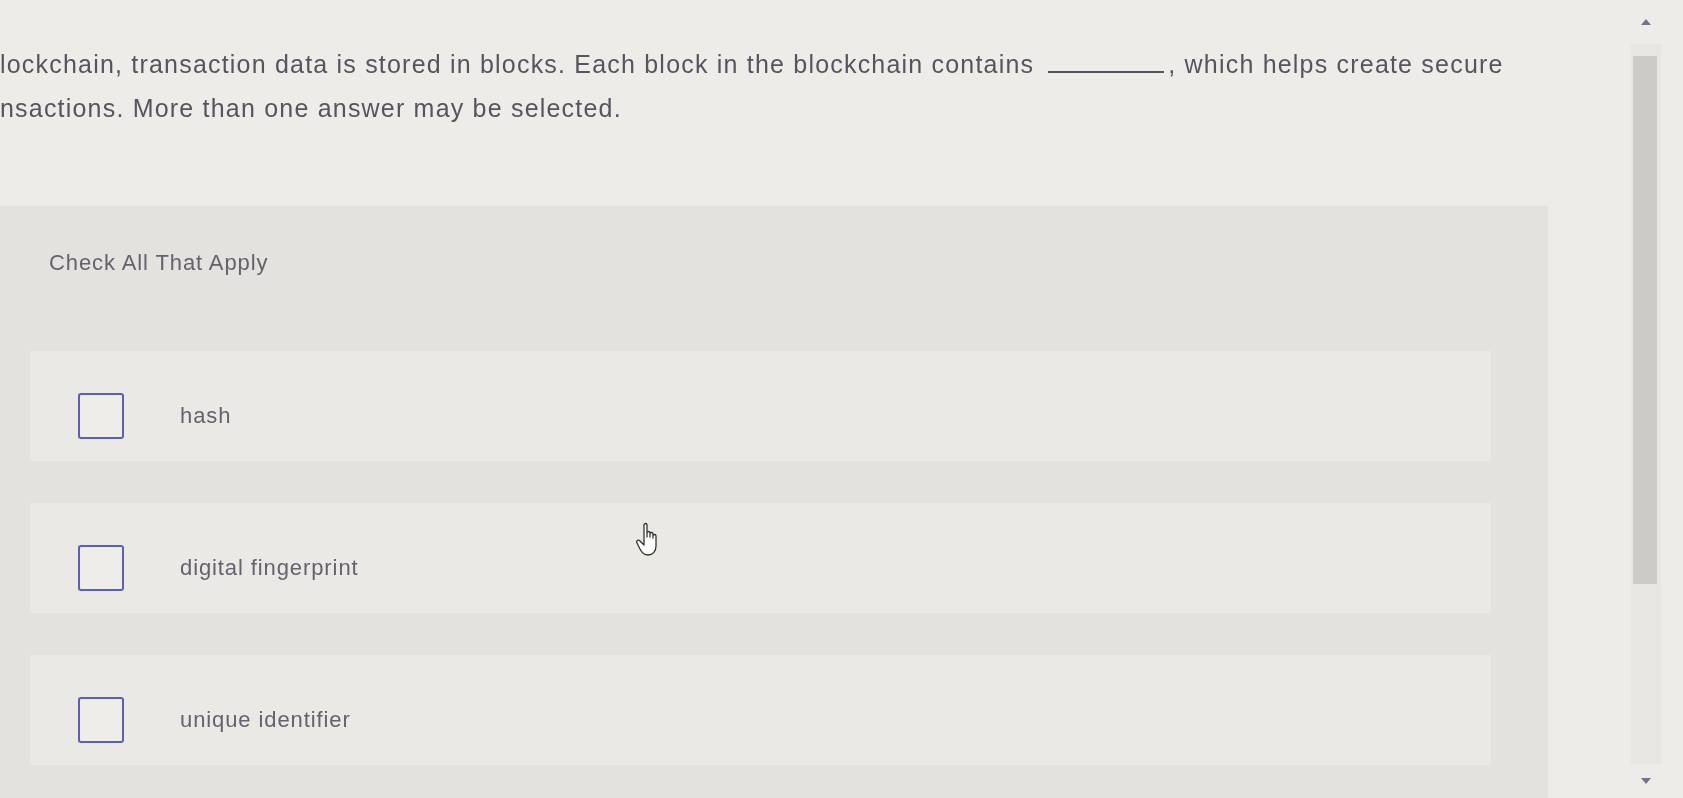  What do you see at coordinates (1336, 64) in the screenshot?
I see `question-text: , which helps create secure` at bounding box center [1336, 64].